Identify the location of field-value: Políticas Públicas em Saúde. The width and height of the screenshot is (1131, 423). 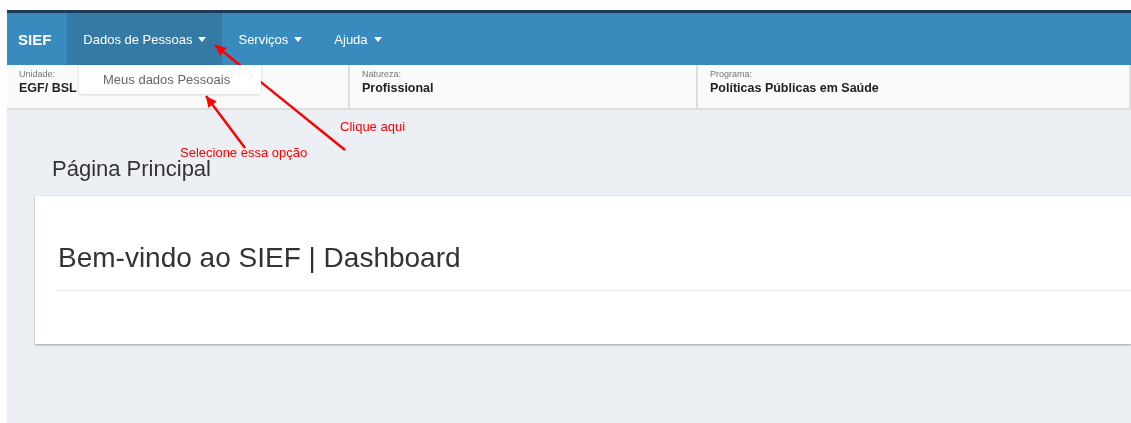
(795, 88).